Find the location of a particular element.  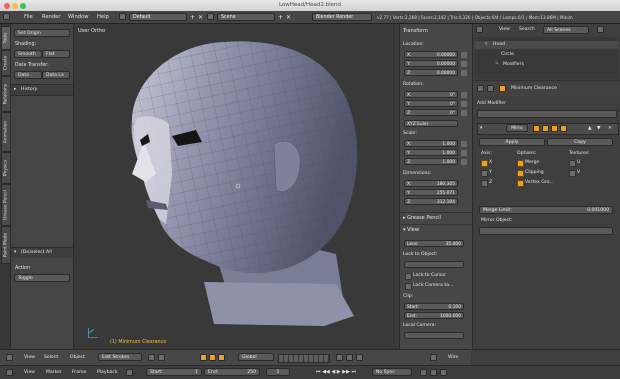

outliner-view-menu: View is located at coordinates (504, 29).